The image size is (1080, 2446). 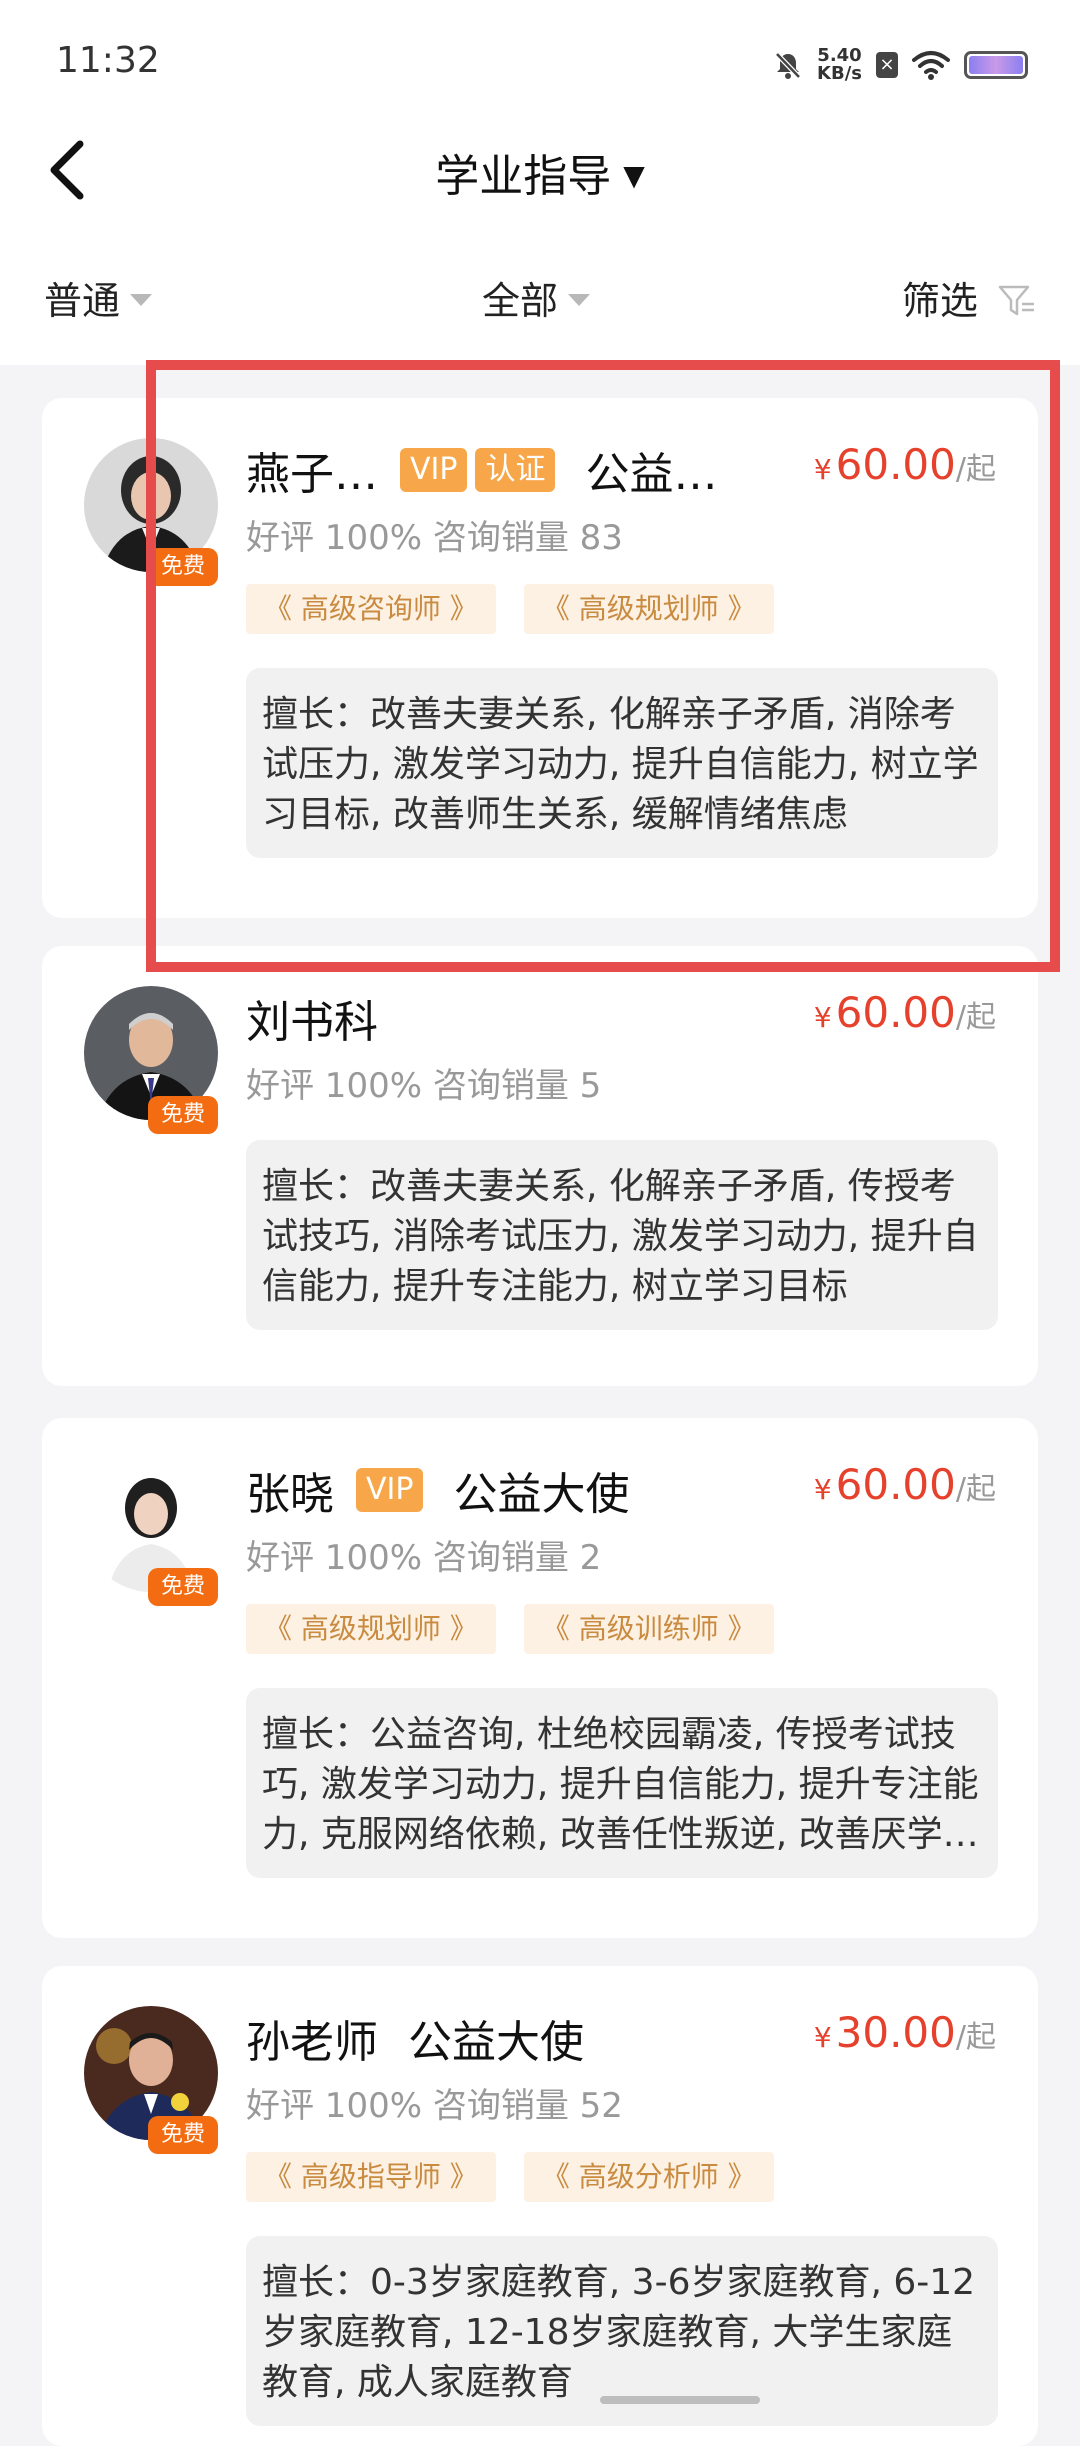 What do you see at coordinates (434, 2106) in the screenshot?
I see `rating-stats: 好评 100% 咨询销量 52` at bounding box center [434, 2106].